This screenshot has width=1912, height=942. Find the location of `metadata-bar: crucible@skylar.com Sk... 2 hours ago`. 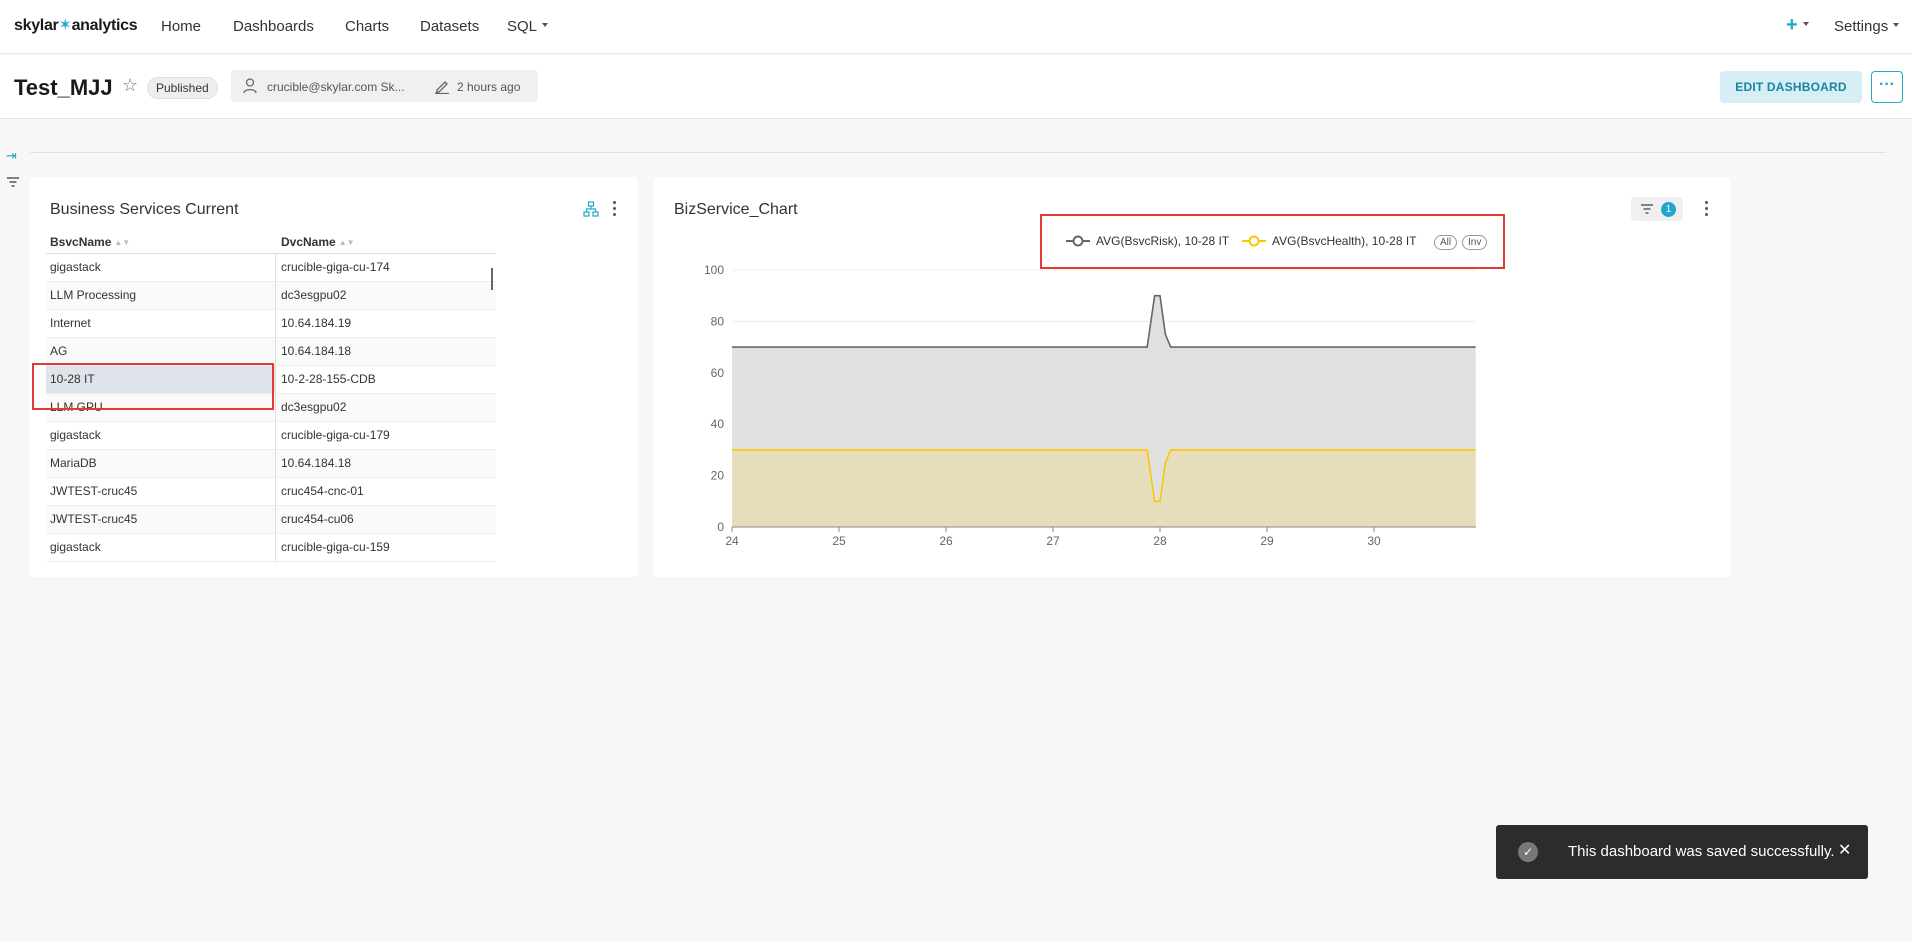

metadata-bar: crucible@skylar.com Sk... 2 hours ago is located at coordinates (384, 86).